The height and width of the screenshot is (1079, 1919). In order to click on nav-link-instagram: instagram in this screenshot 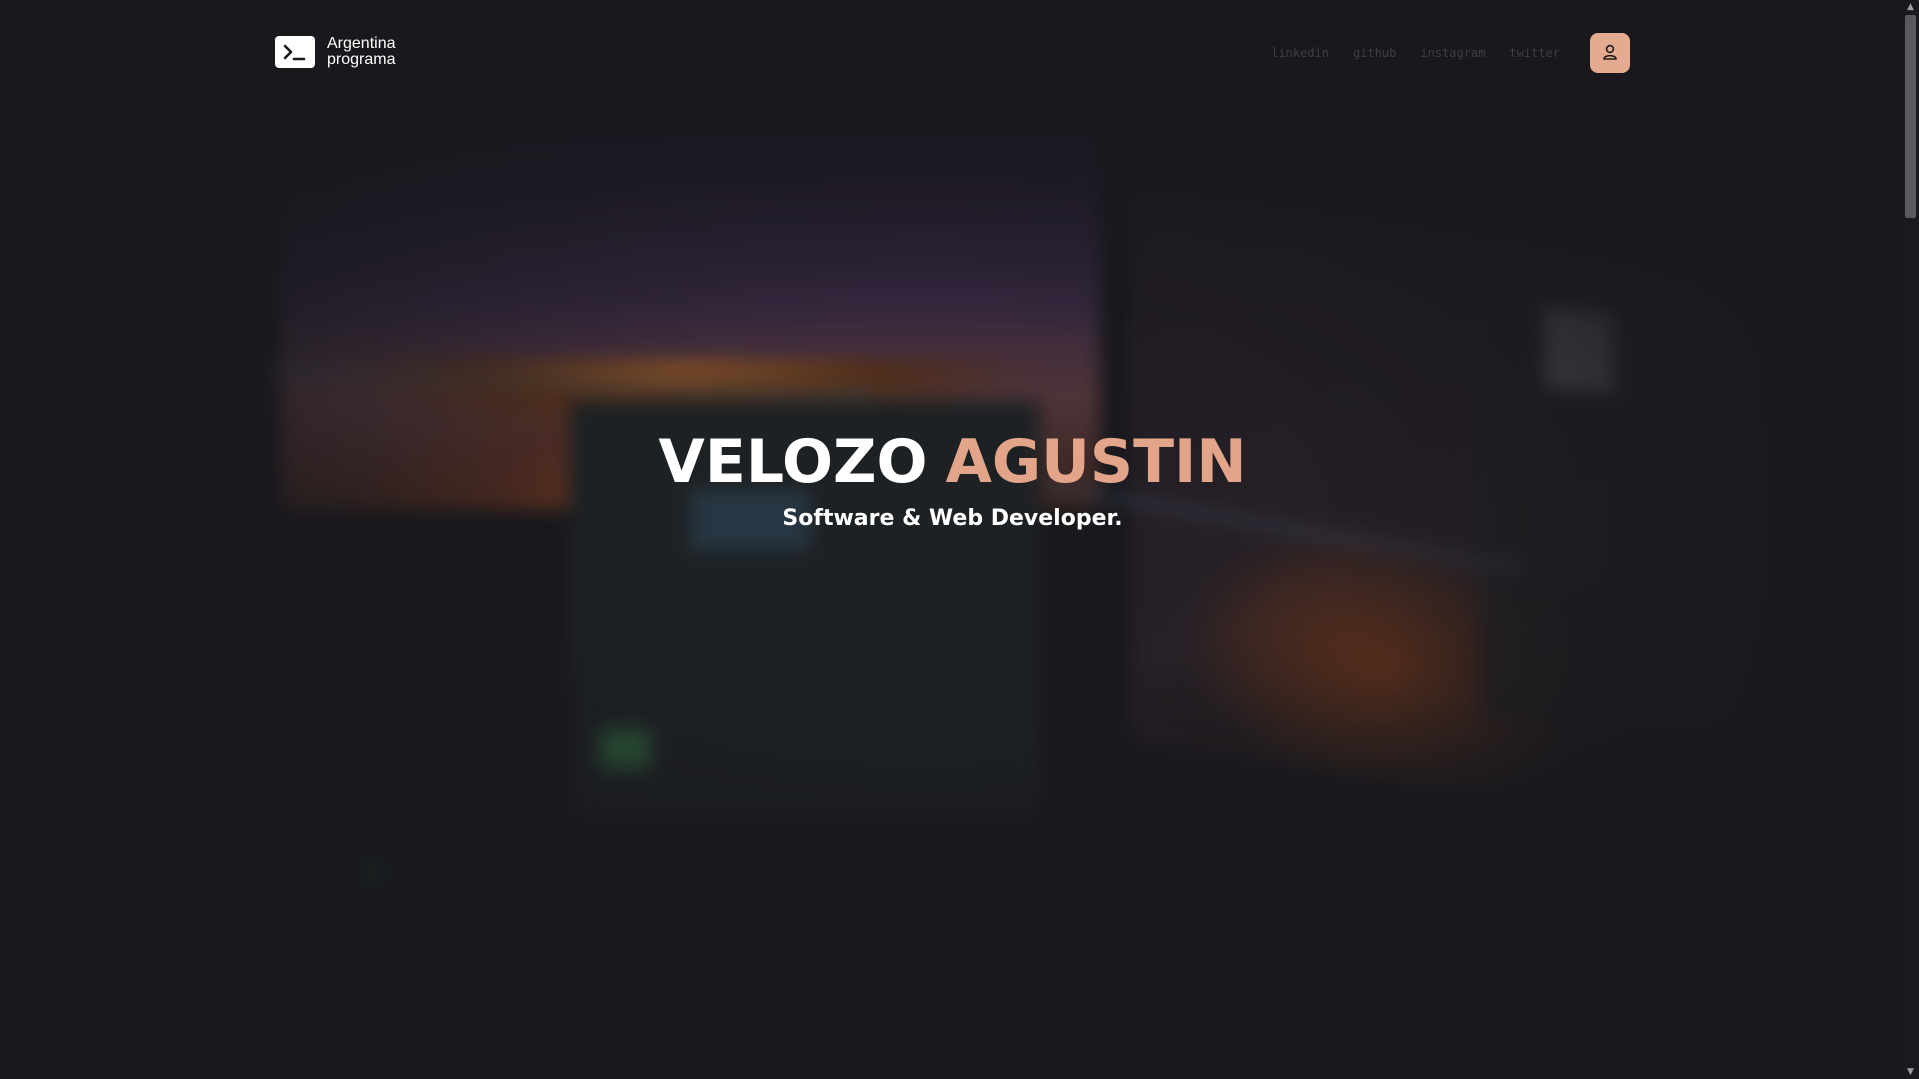, I will do `click(1452, 53)`.